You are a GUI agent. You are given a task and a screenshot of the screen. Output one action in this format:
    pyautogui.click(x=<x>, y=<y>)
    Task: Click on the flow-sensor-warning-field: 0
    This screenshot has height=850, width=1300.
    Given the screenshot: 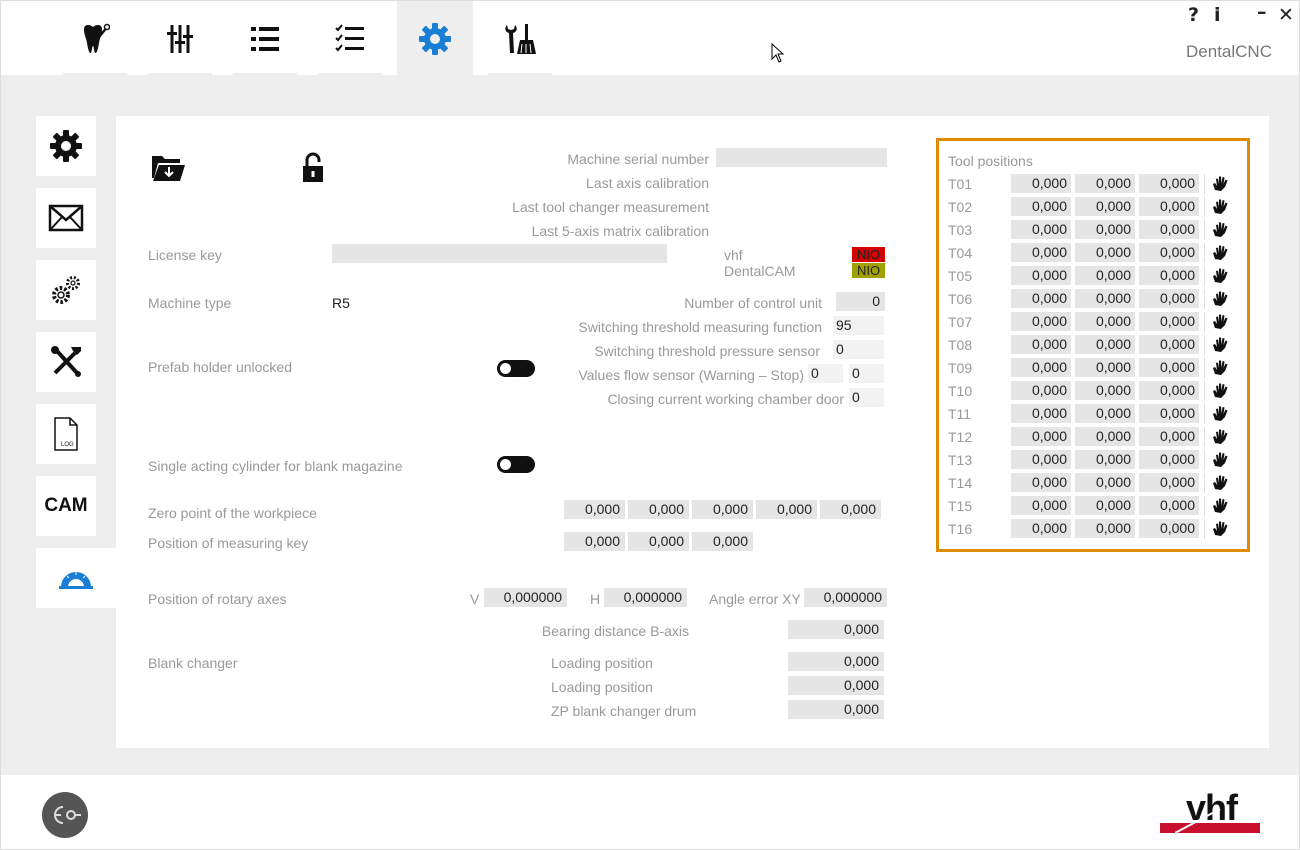 What is the action you would take?
    pyautogui.click(x=825, y=373)
    